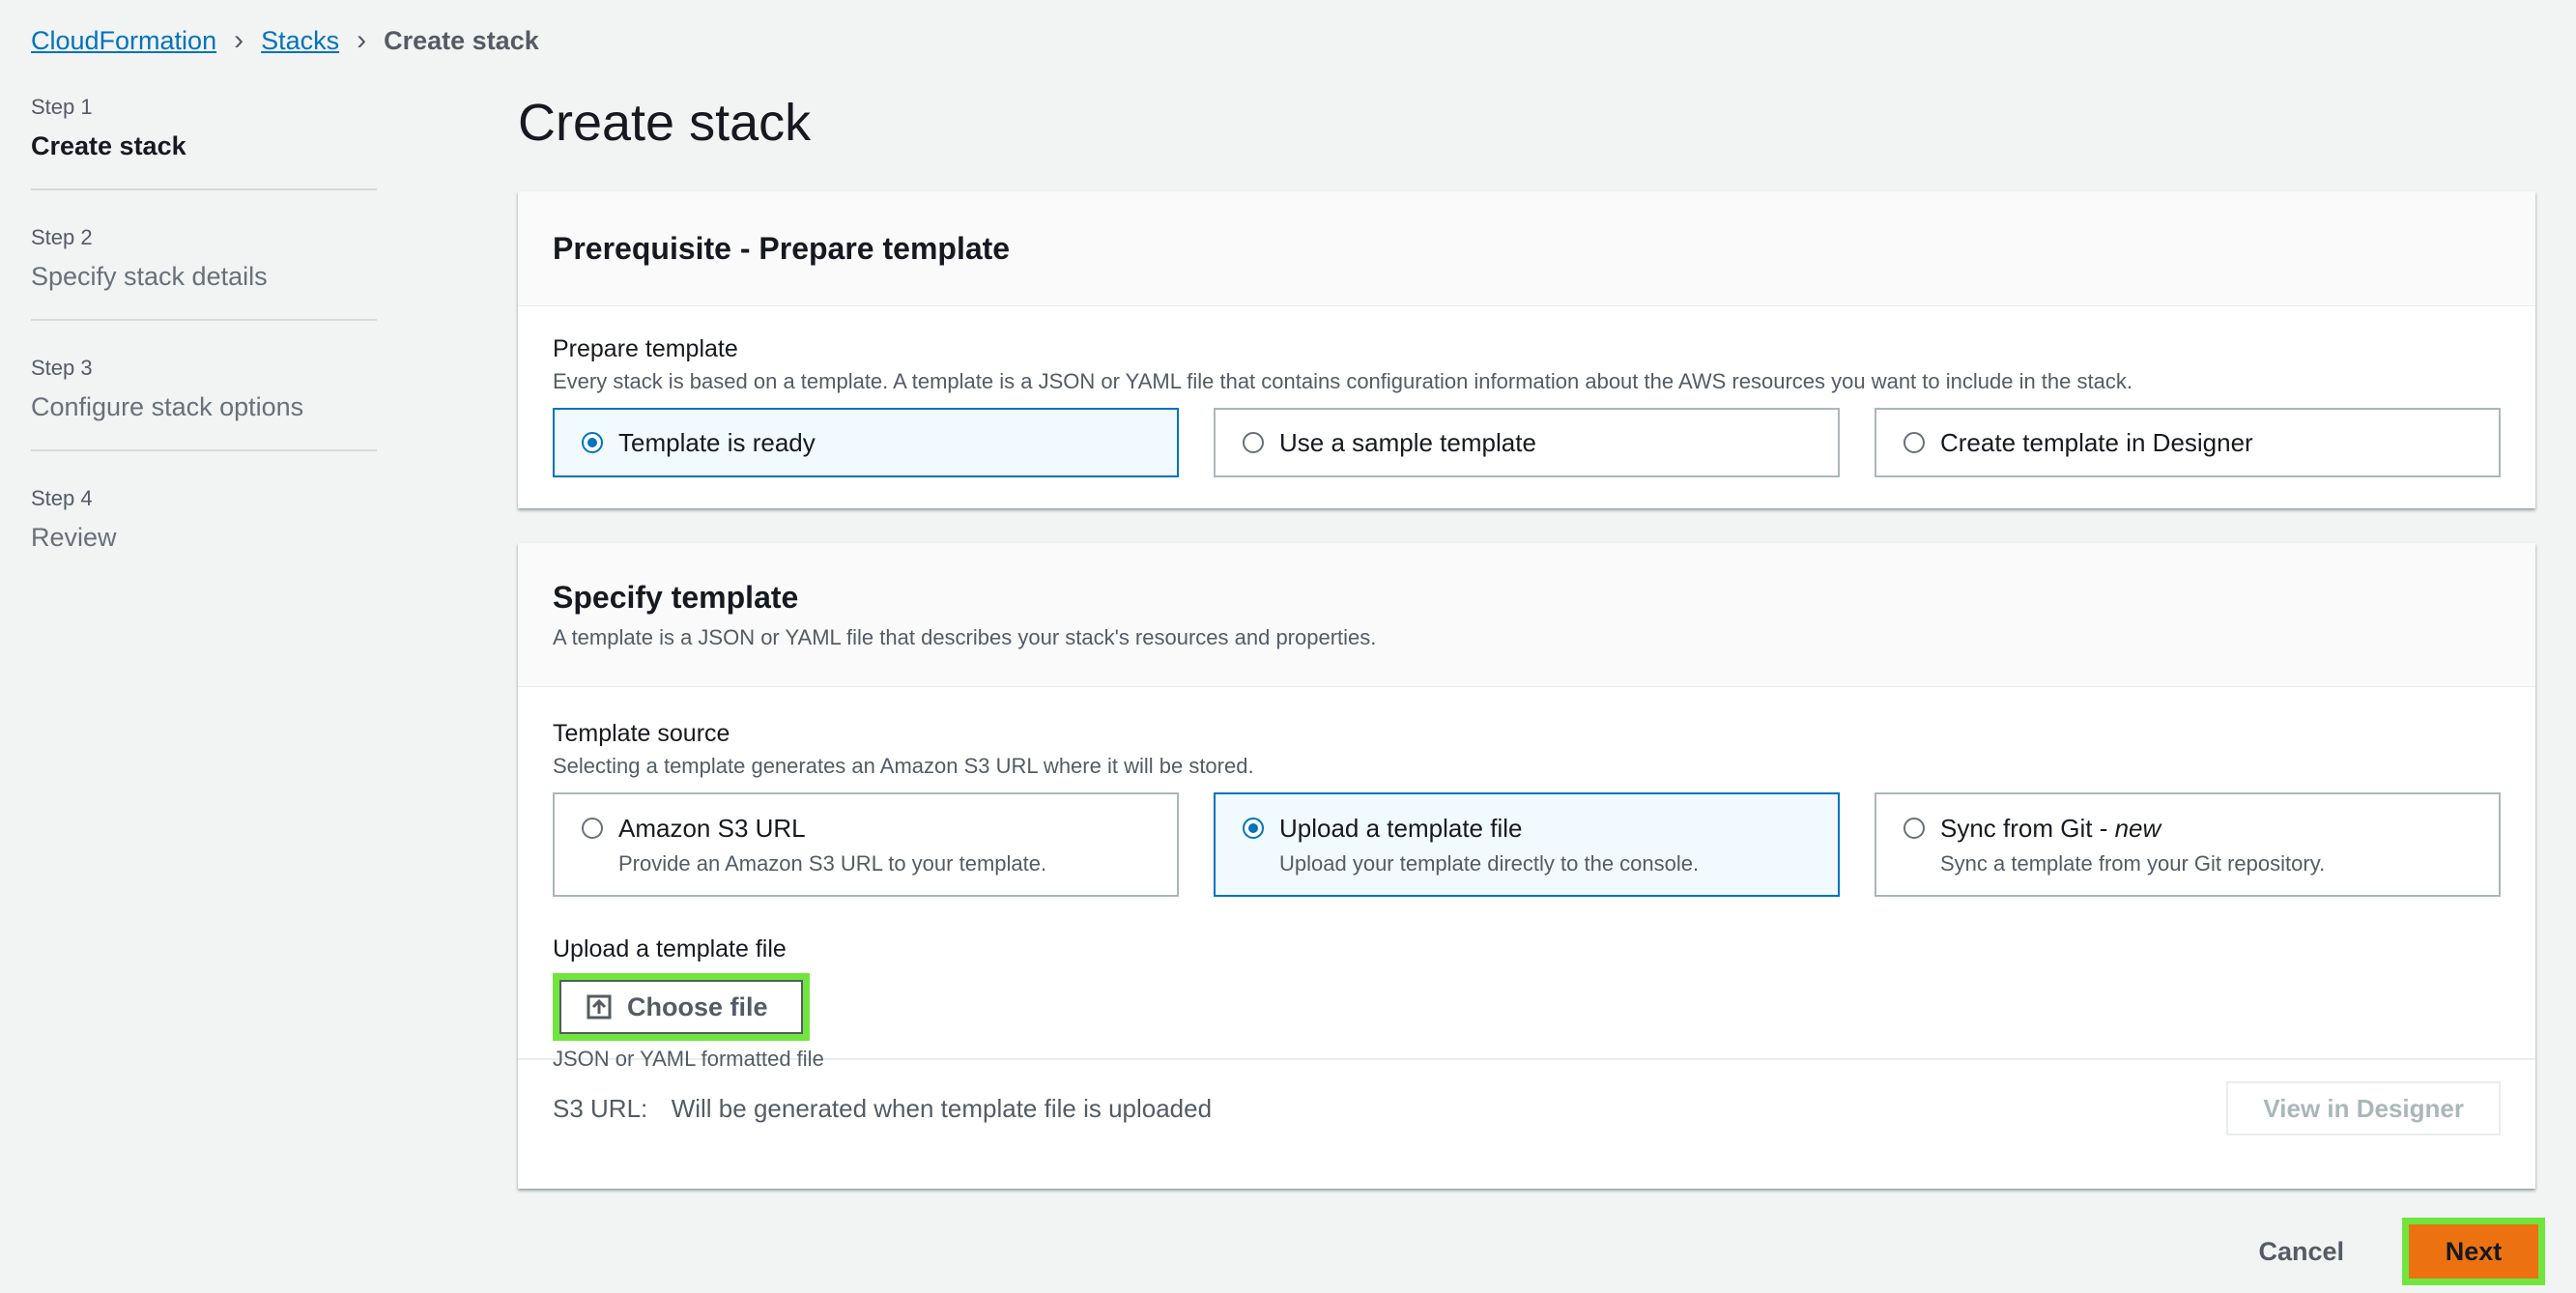 The height and width of the screenshot is (1293, 2576). What do you see at coordinates (62, 368) in the screenshot?
I see `step-number: Step 3` at bounding box center [62, 368].